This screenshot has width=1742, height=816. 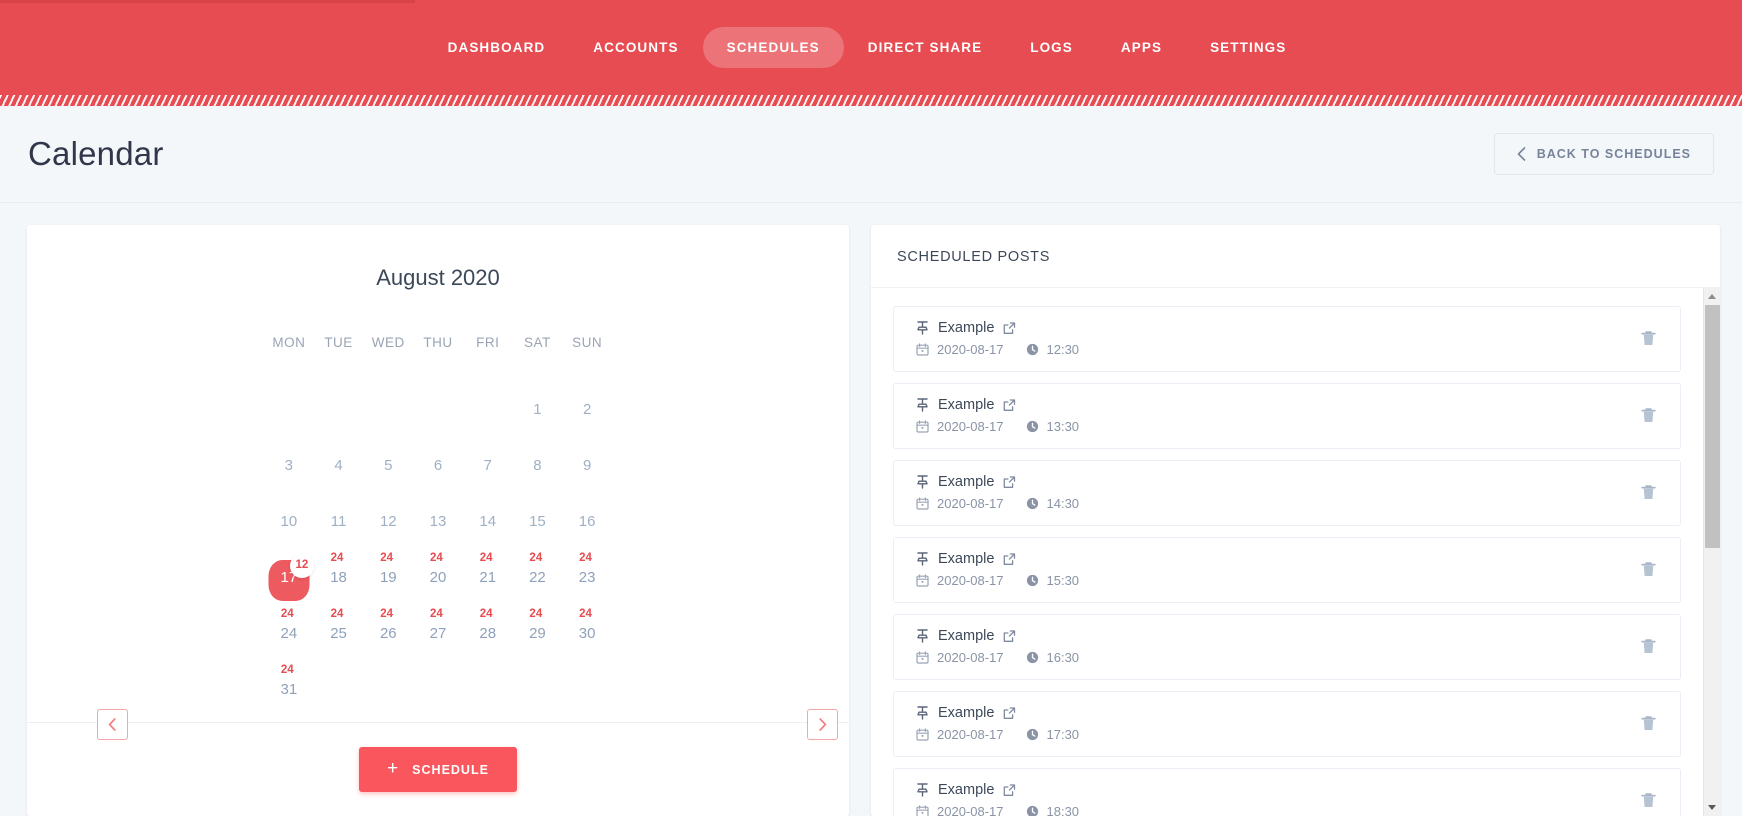 I want to click on calendar-day-9: 9, so click(x=587, y=465).